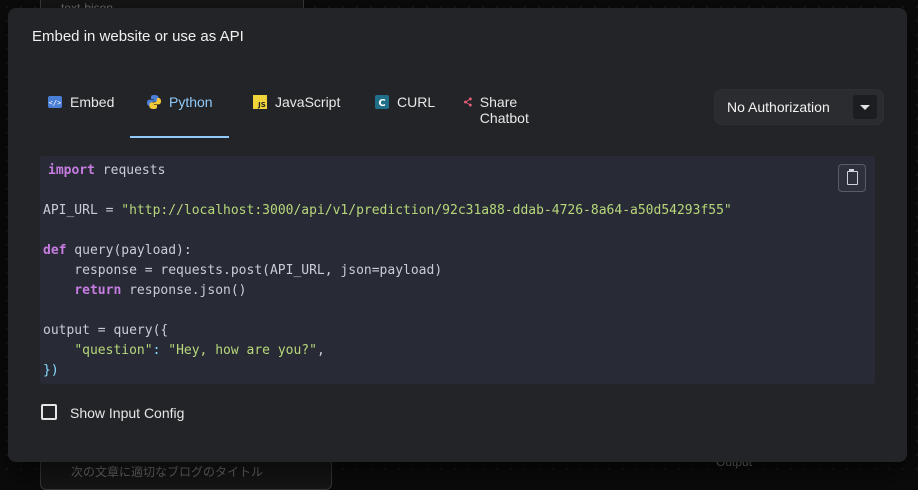 The width and height of the screenshot is (918, 490). Describe the element at coordinates (55, 250) in the screenshot. I see `code-keyword: def` at that location.